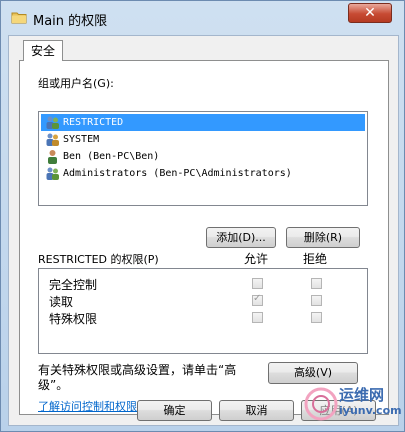  I want to click on list-item: SYSTEM, so click(203, 139).